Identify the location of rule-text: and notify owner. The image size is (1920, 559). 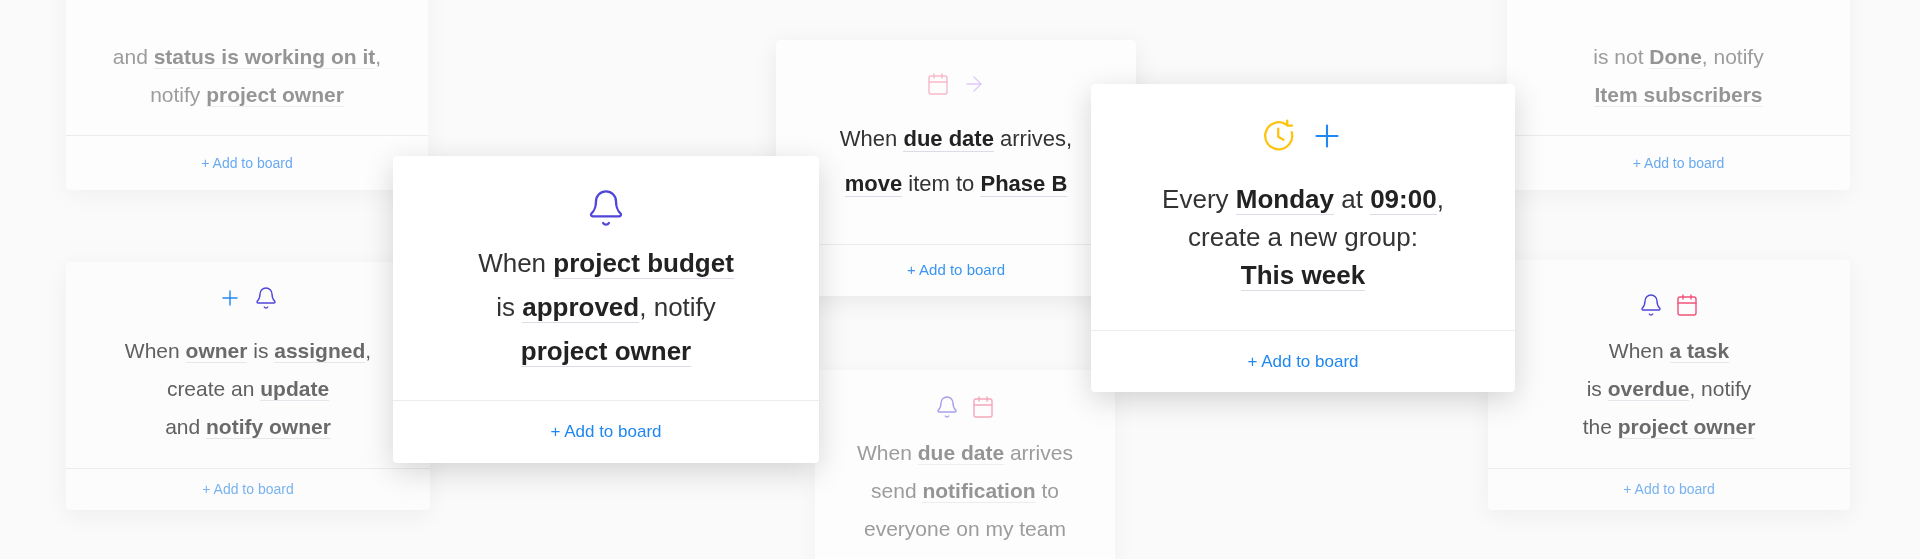
(248, 427).